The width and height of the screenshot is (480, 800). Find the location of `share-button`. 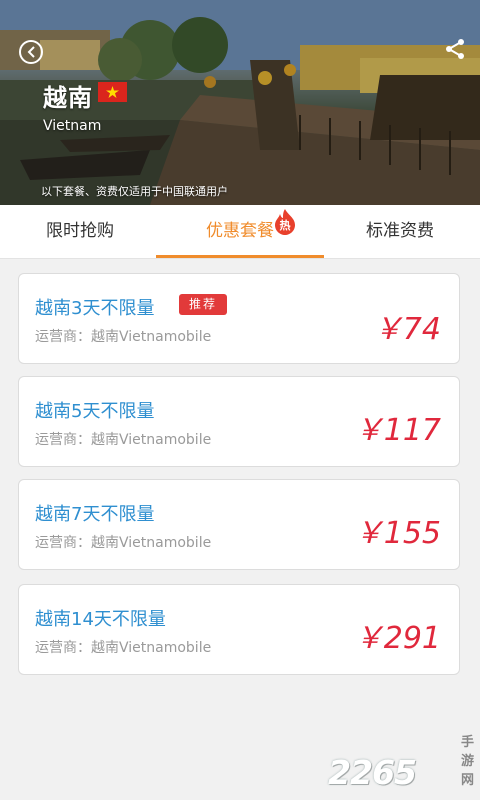

share-button is located at coordinates (455, 49).